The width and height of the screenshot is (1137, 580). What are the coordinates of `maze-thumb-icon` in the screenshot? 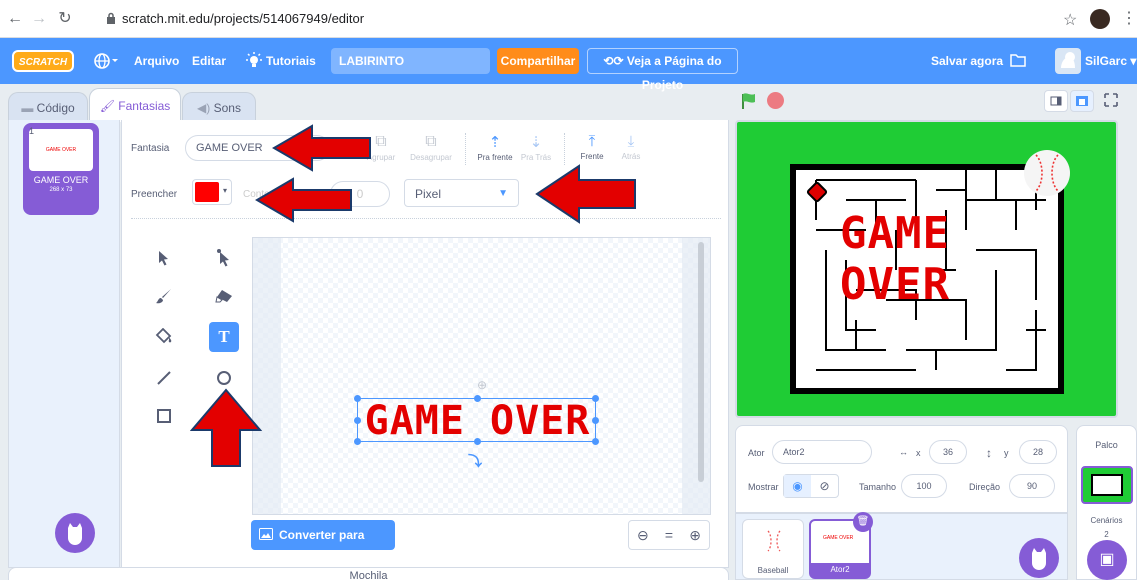 It's located at (1107, 485).